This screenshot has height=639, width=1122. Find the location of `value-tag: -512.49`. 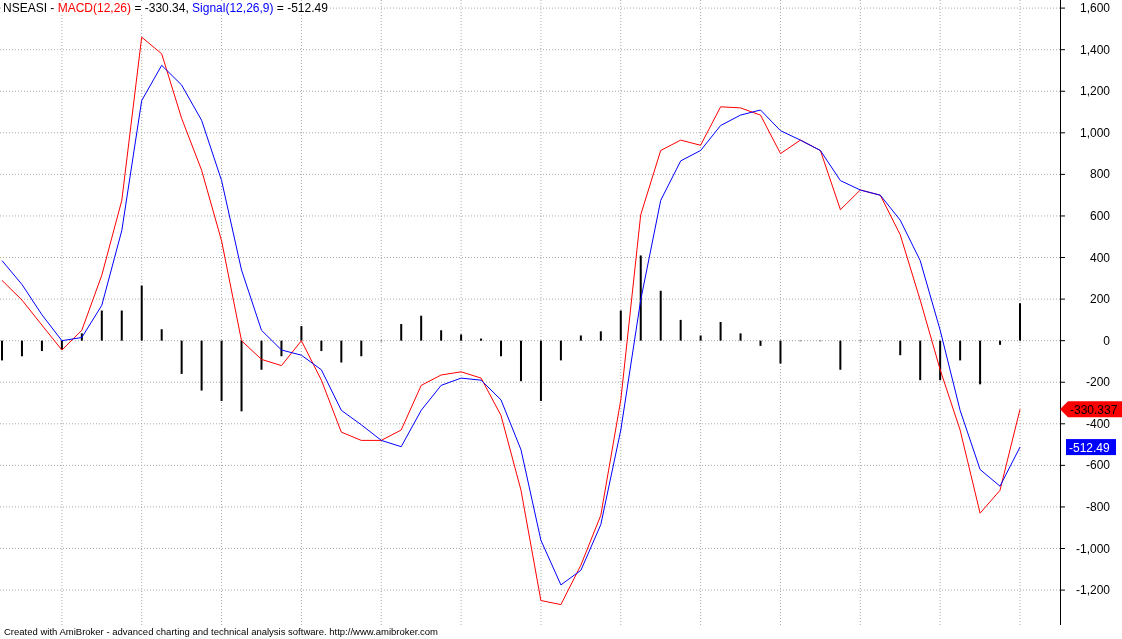

value-tag: -512.49 is located at coordinates (1091, 447).